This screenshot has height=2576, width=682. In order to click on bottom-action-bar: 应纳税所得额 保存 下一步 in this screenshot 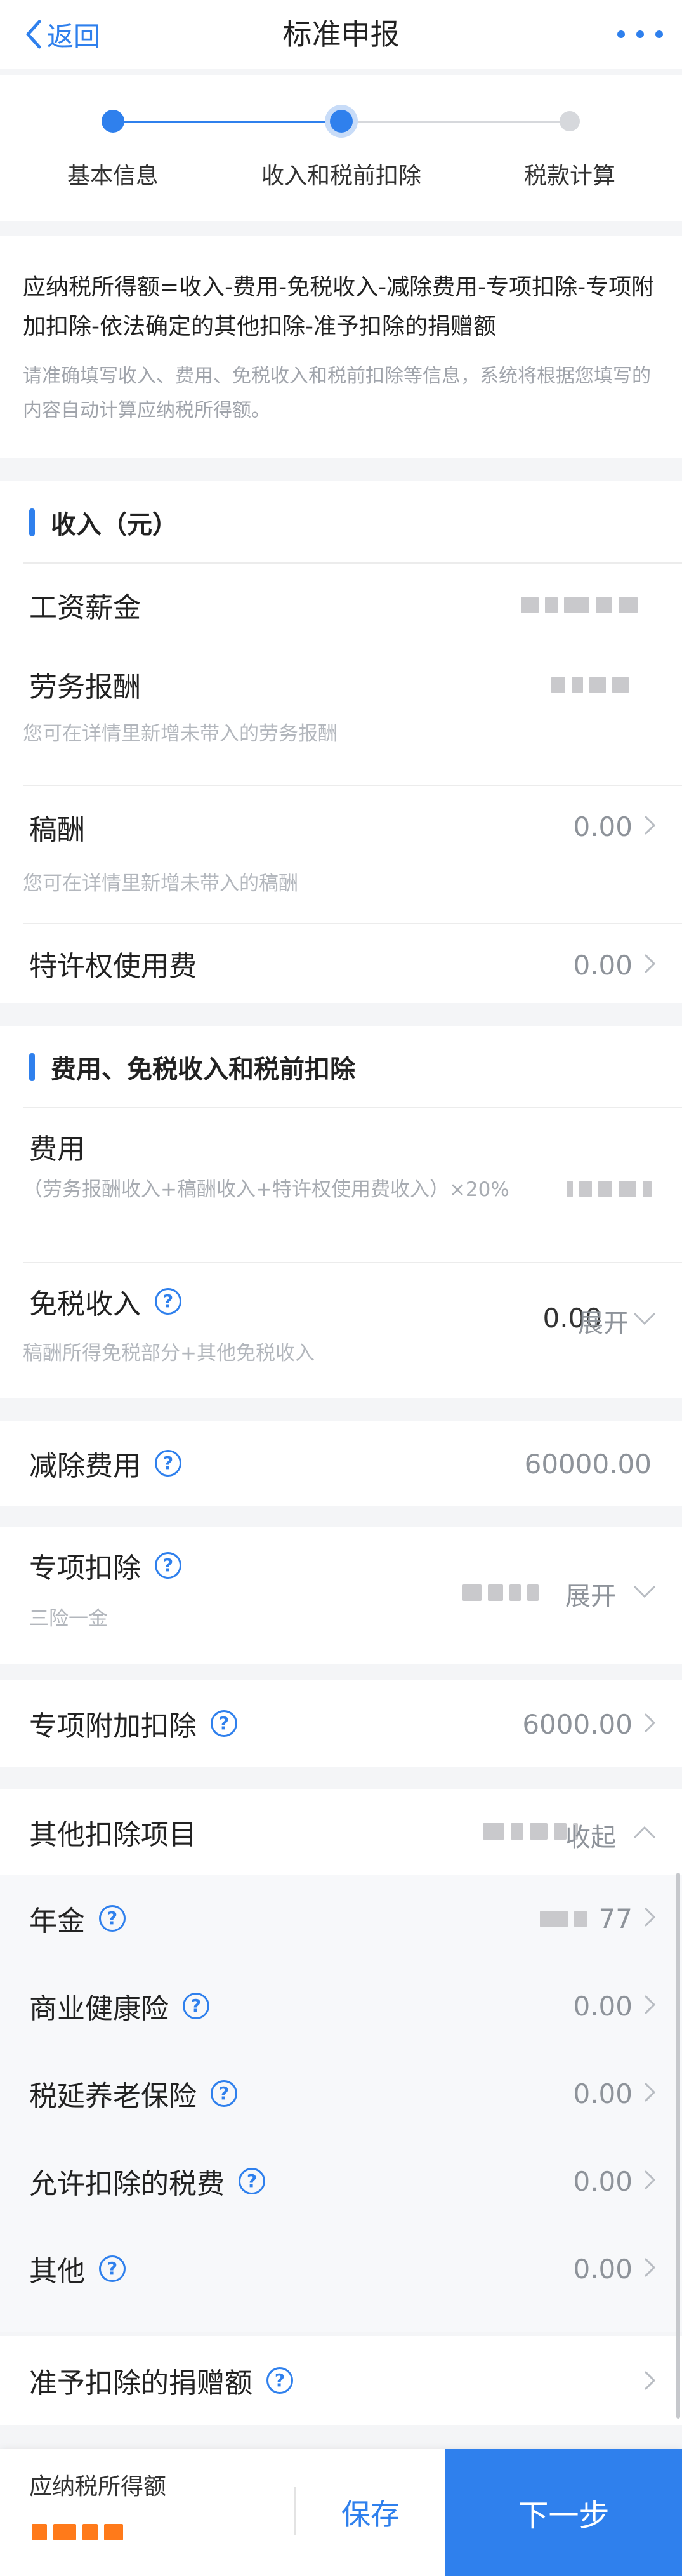, I will do `click(341, 2512)`.